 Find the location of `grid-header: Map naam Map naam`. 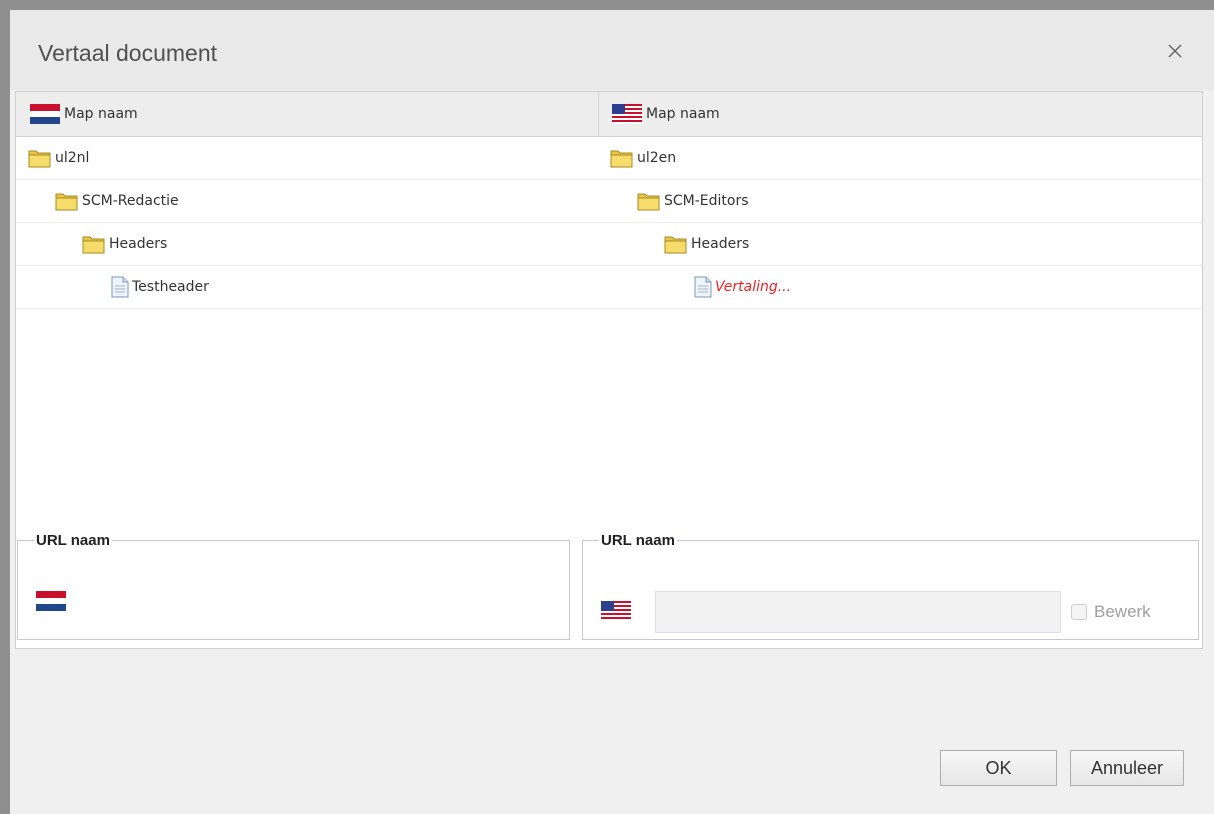

grid-header: Map naam Map naam is located at coordinates (609, 114).